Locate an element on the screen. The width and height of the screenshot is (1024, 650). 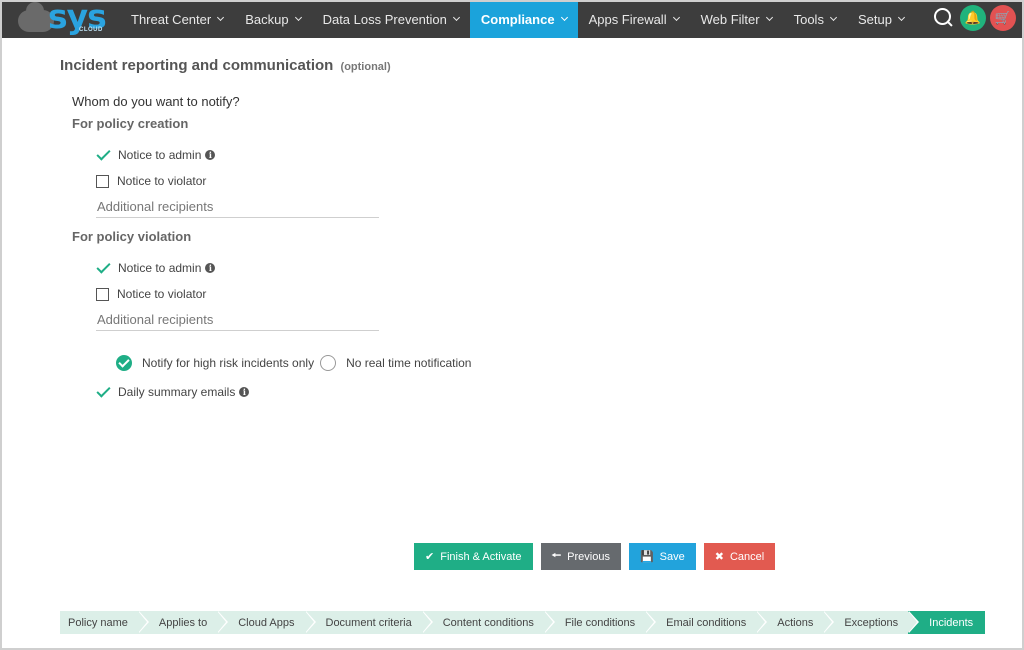
menu-backup: Backup is located at coordinates (272, 19).